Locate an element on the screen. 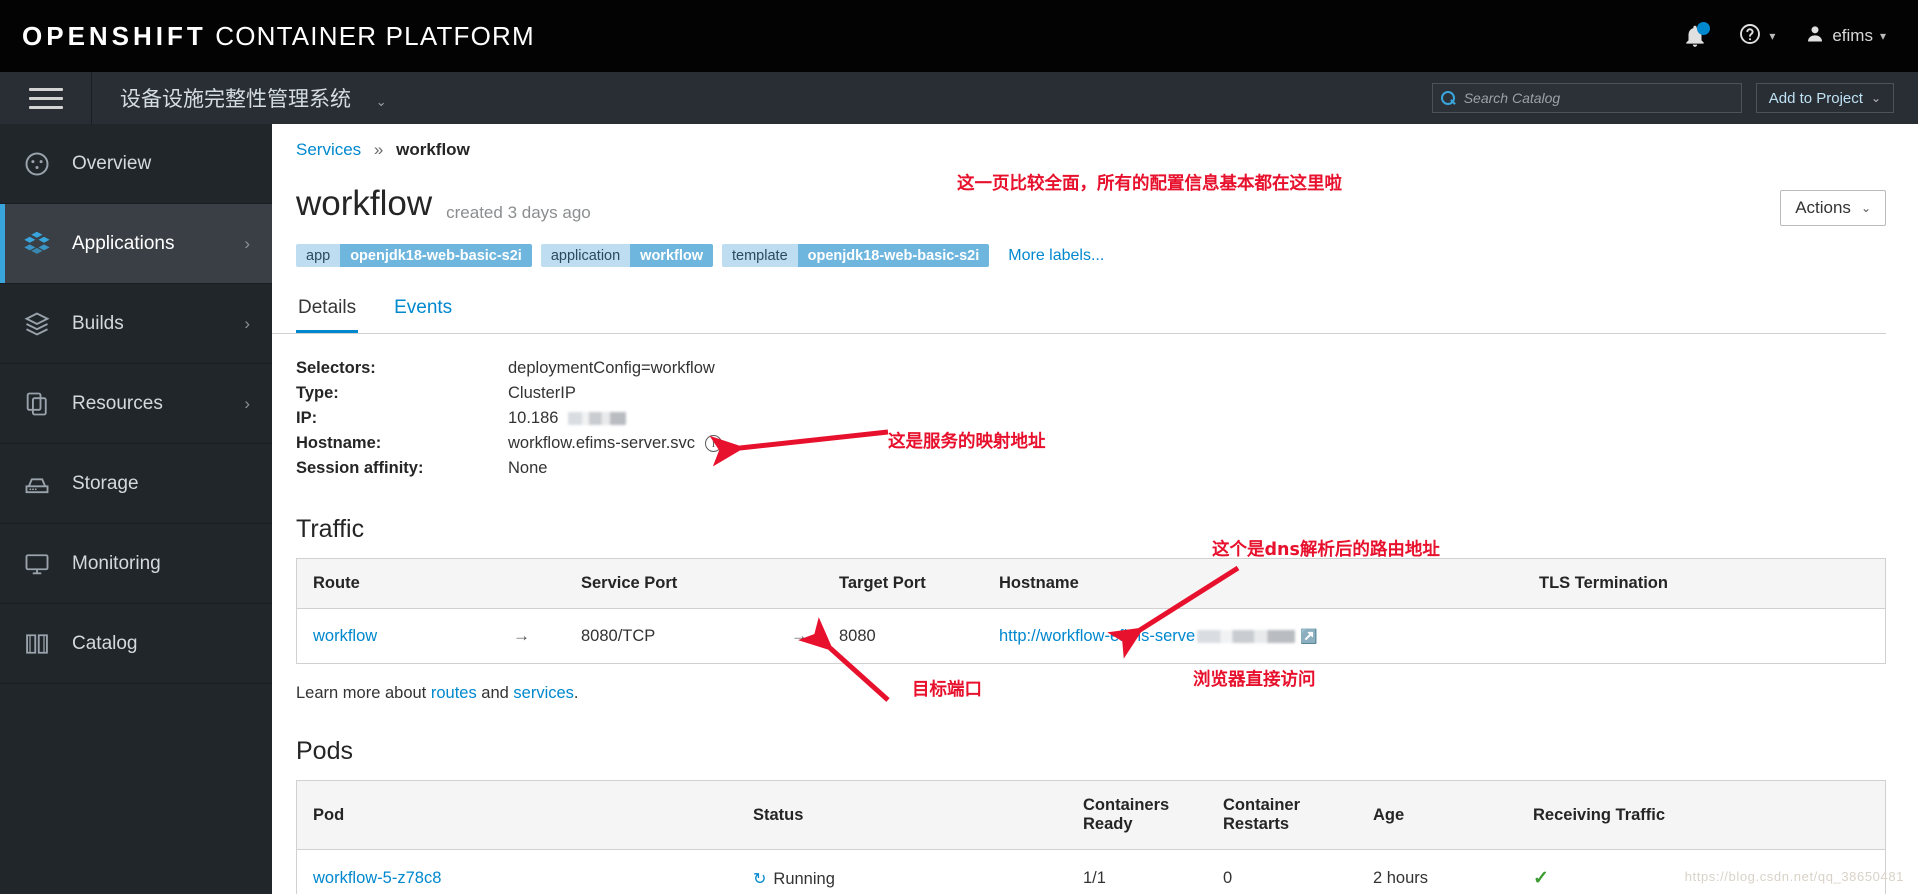  label-value: openjdk18-web-basic-s2i is located at coordinates (436, 255).